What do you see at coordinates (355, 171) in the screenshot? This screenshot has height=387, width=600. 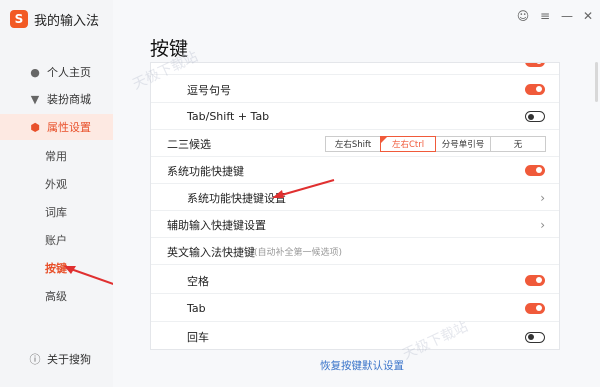 I see `settings-row-system-shortcuts: 系统功能快捷键` at bounding box center [355, 171].